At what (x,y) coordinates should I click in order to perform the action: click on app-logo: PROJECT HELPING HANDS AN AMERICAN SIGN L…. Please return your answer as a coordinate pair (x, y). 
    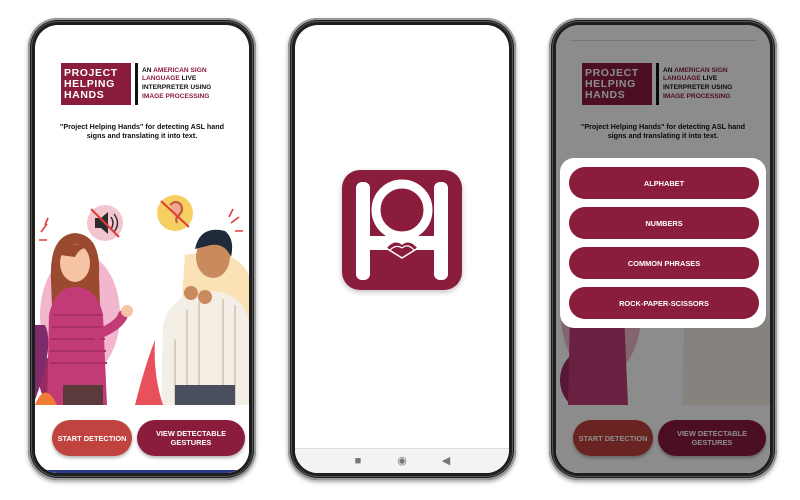
    Looking at the image, I should click on (146, 84).